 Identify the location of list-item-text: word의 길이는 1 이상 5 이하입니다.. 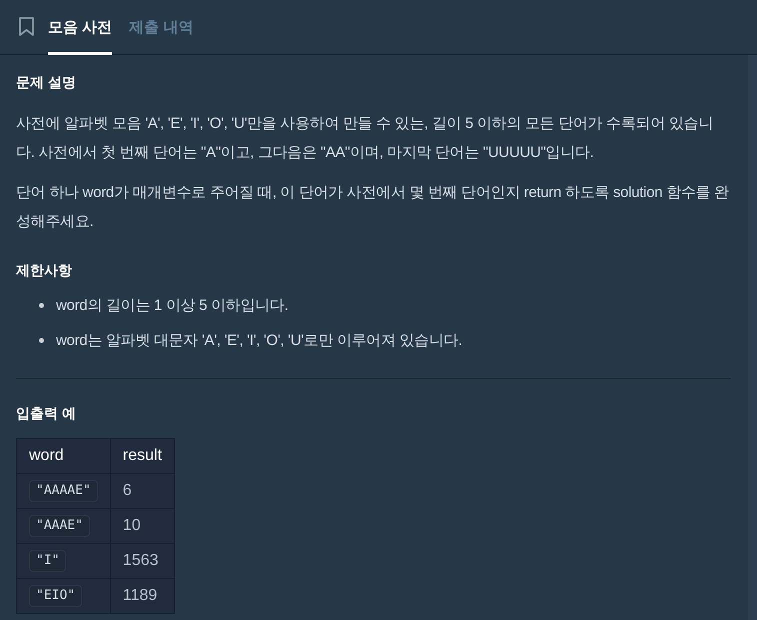
(172, 306).